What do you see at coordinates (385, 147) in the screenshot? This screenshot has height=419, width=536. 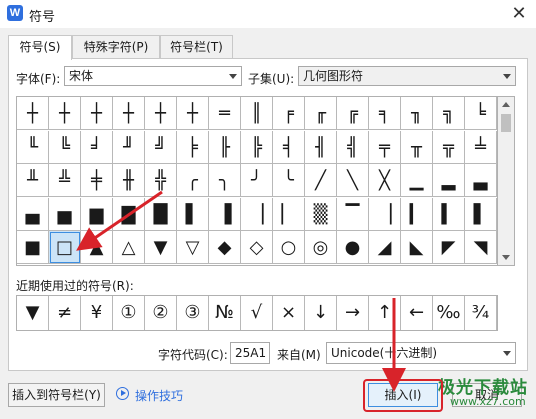 I see `symbol-cell: ╤` at bounding box center [385, 147].